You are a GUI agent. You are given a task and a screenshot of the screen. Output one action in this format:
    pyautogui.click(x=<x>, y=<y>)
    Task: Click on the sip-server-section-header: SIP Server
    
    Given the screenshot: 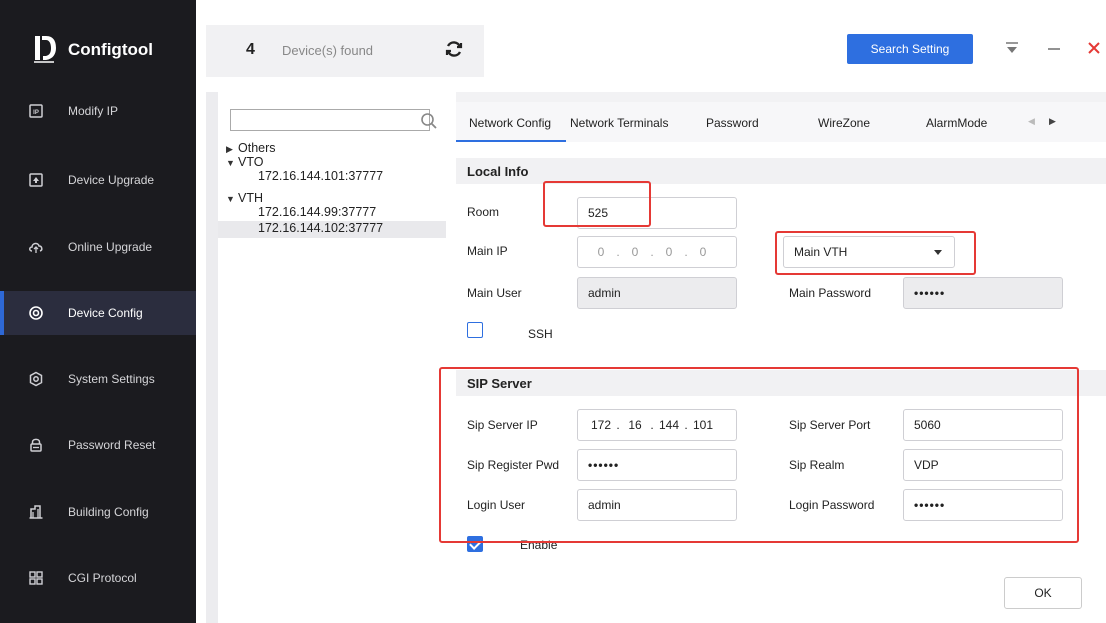 What is the action you would take?
    pyautogui.click(x=781, y=383)
    